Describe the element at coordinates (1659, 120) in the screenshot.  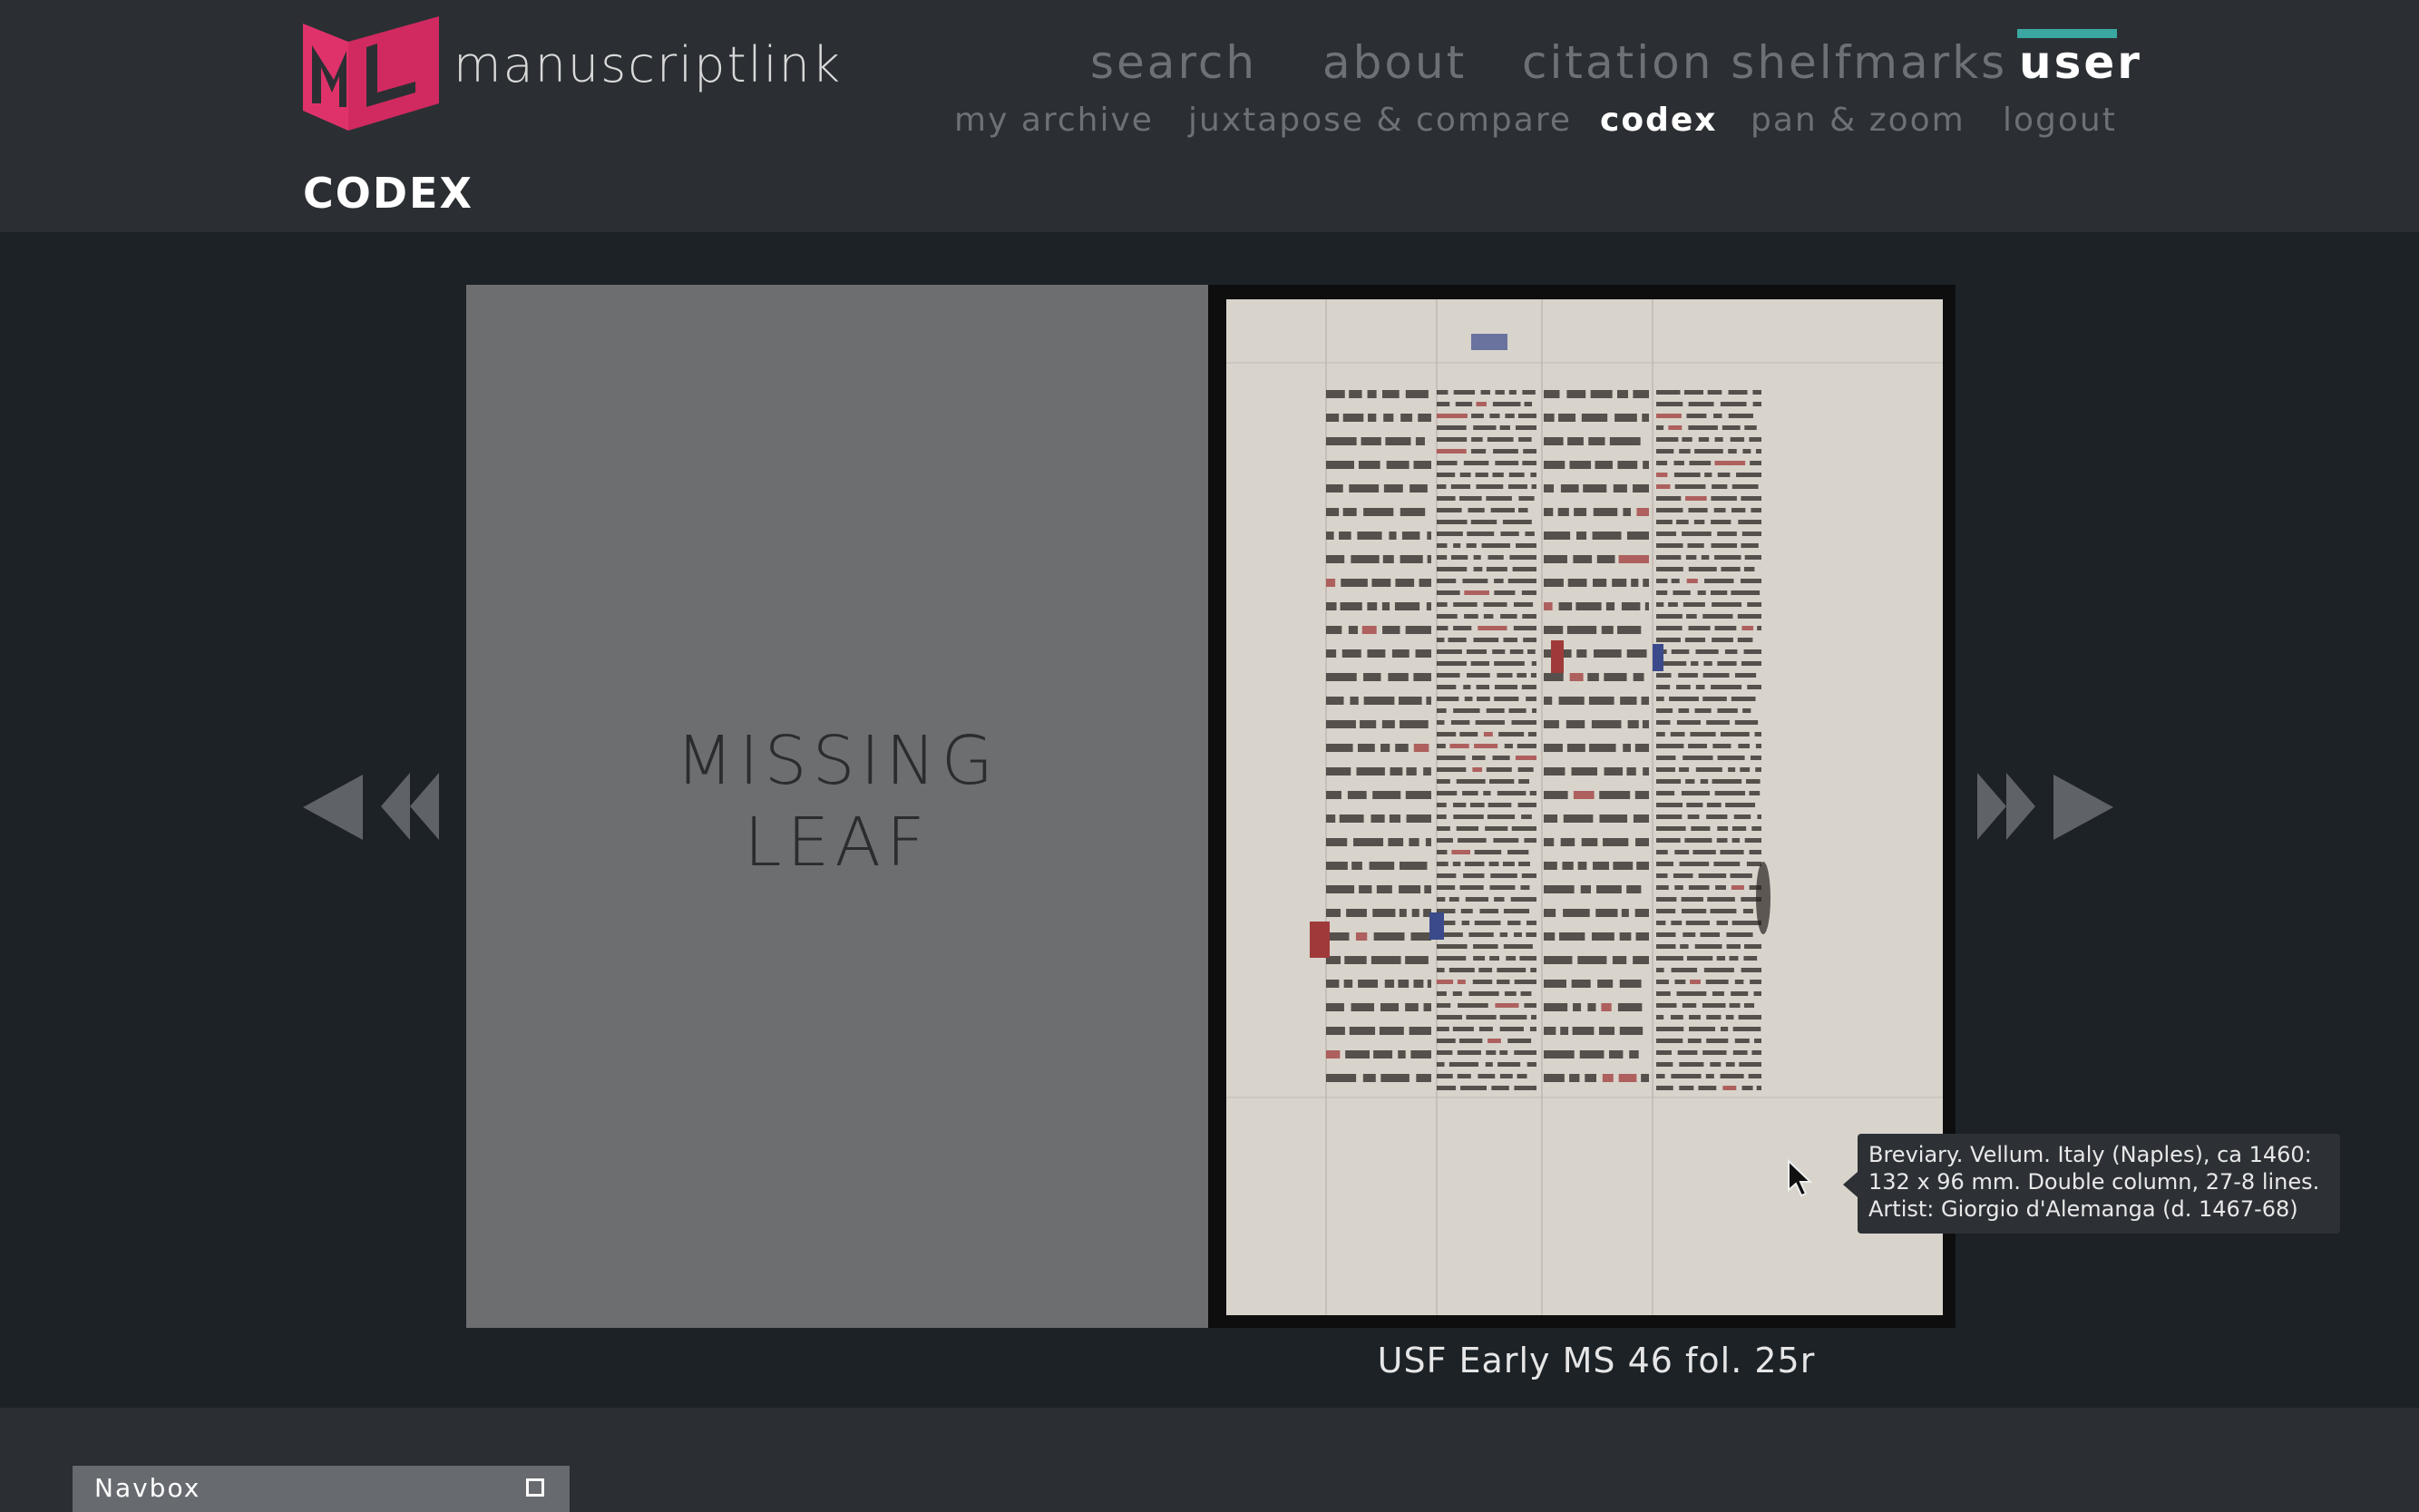
I see `subnav-codex: codex` at that location.